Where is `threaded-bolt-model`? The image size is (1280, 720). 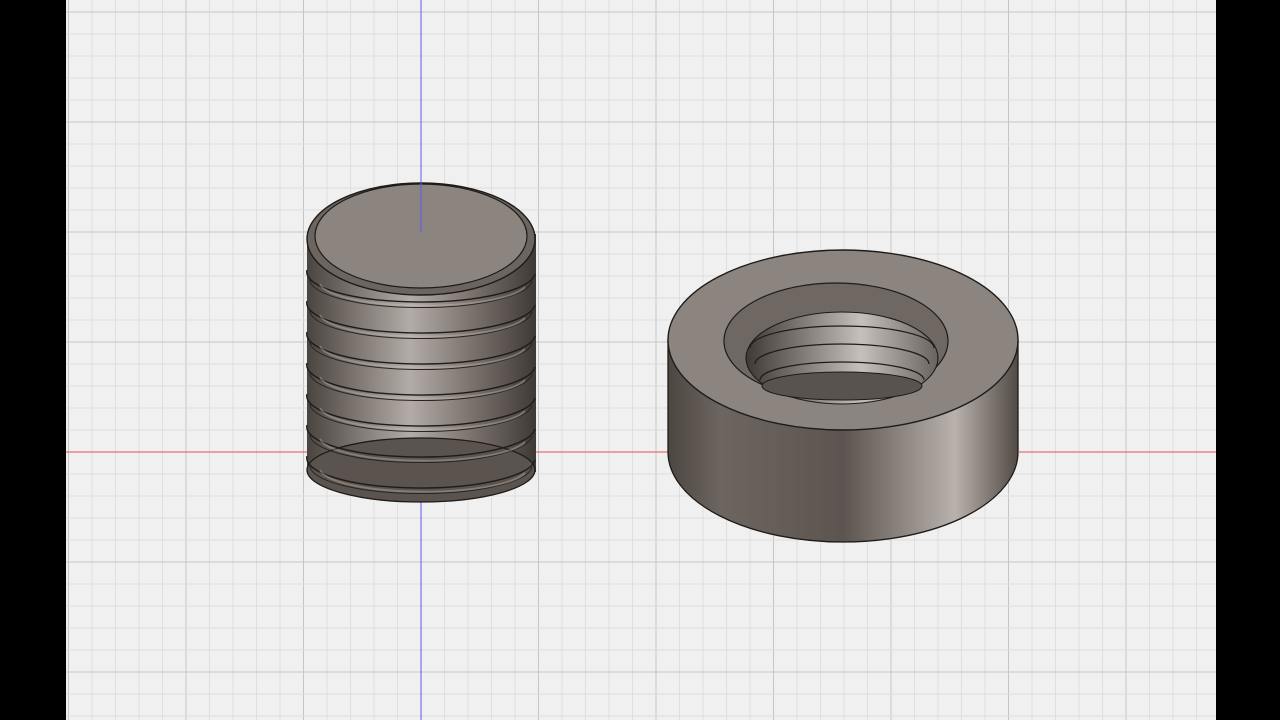 threaded-bolt-model is located at coordinates (421, 251).